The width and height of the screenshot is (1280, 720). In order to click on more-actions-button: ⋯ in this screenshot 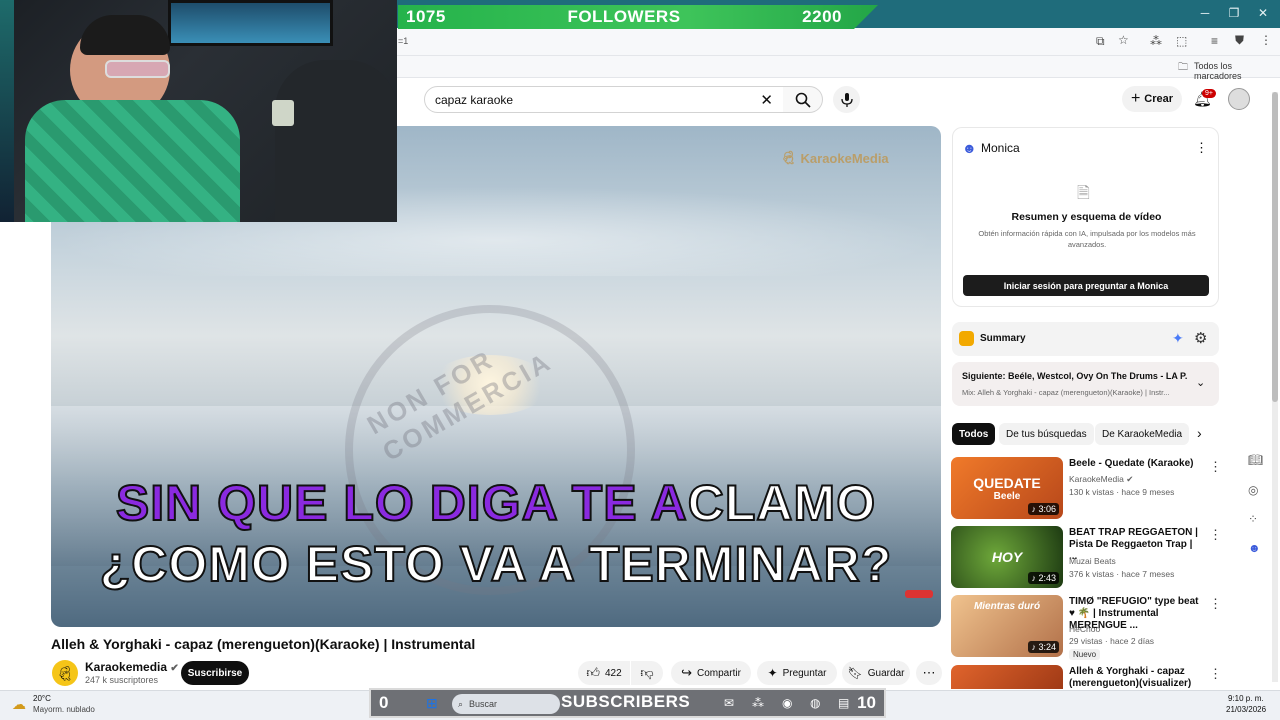, I will do `click(929, 673)`.